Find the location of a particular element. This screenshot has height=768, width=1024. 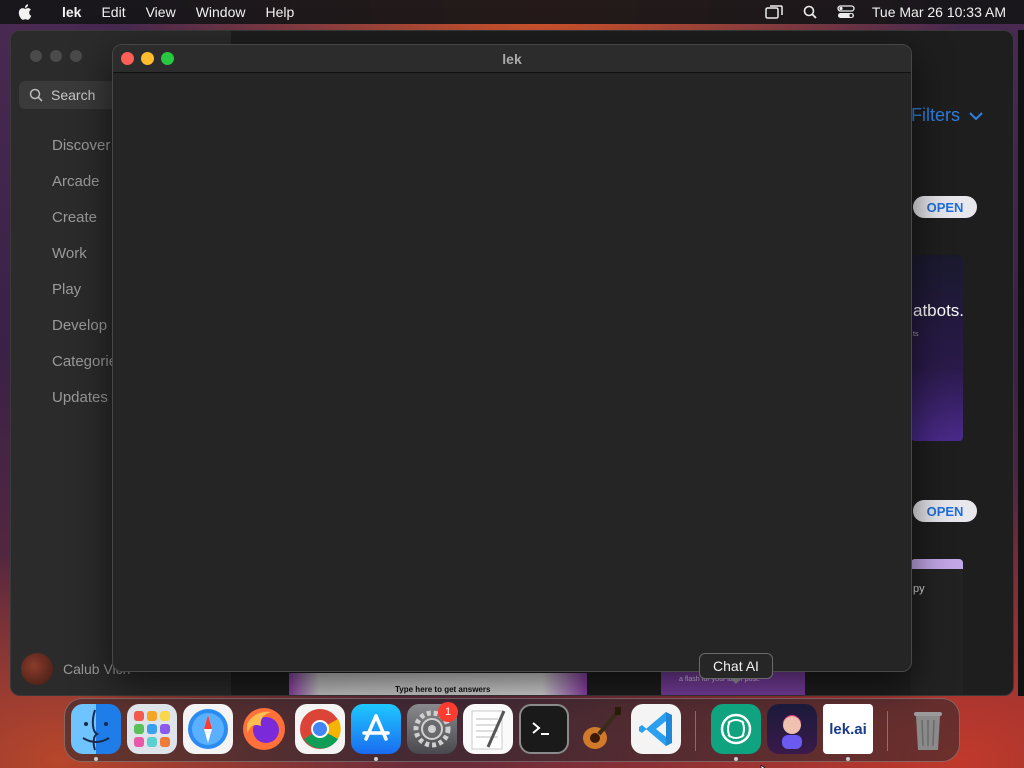

chevron-down-icon is located at coordinates (976, 115).